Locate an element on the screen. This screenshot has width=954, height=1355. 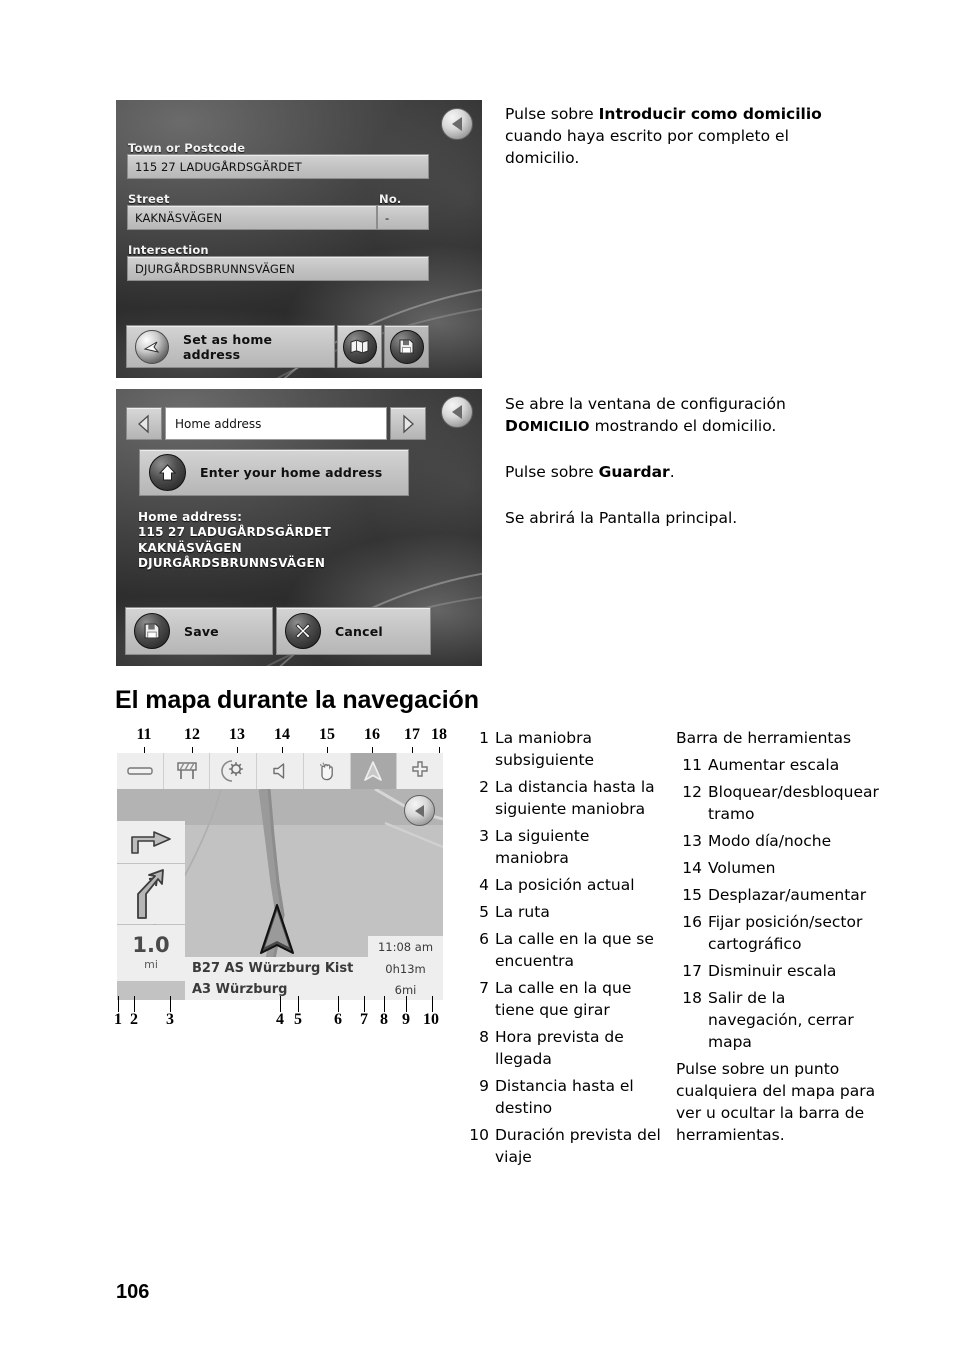
callout-6: 6 is located at coordinates (338, 1019).